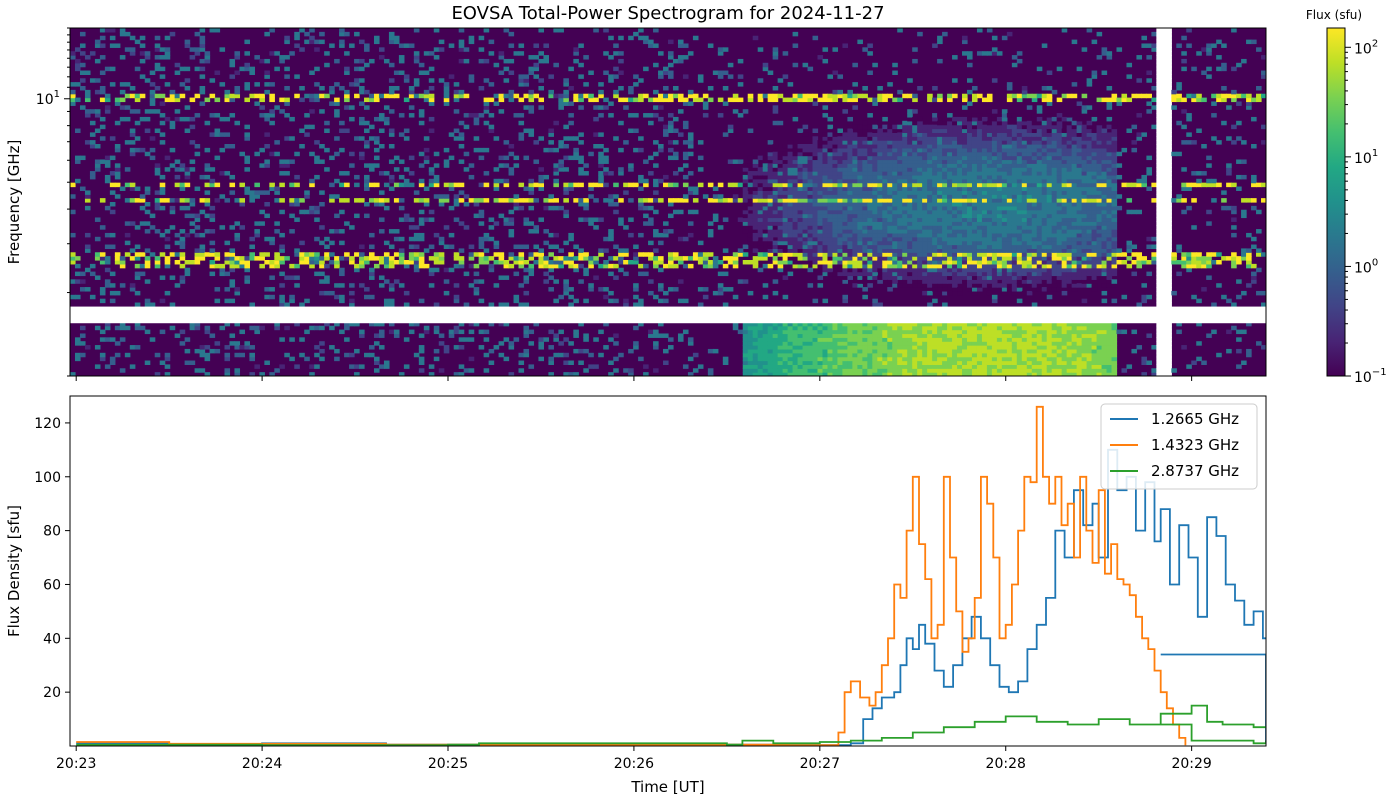  I want to click on legend: 1.2665 GHz 1.4323 GHz 2.8737 GHz, so click(1179, 446).